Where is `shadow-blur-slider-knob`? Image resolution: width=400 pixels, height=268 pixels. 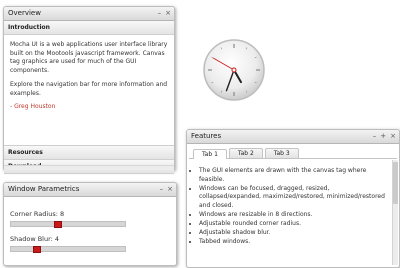
shadow-blur-slider-knob is located at coordinates (36, 249).